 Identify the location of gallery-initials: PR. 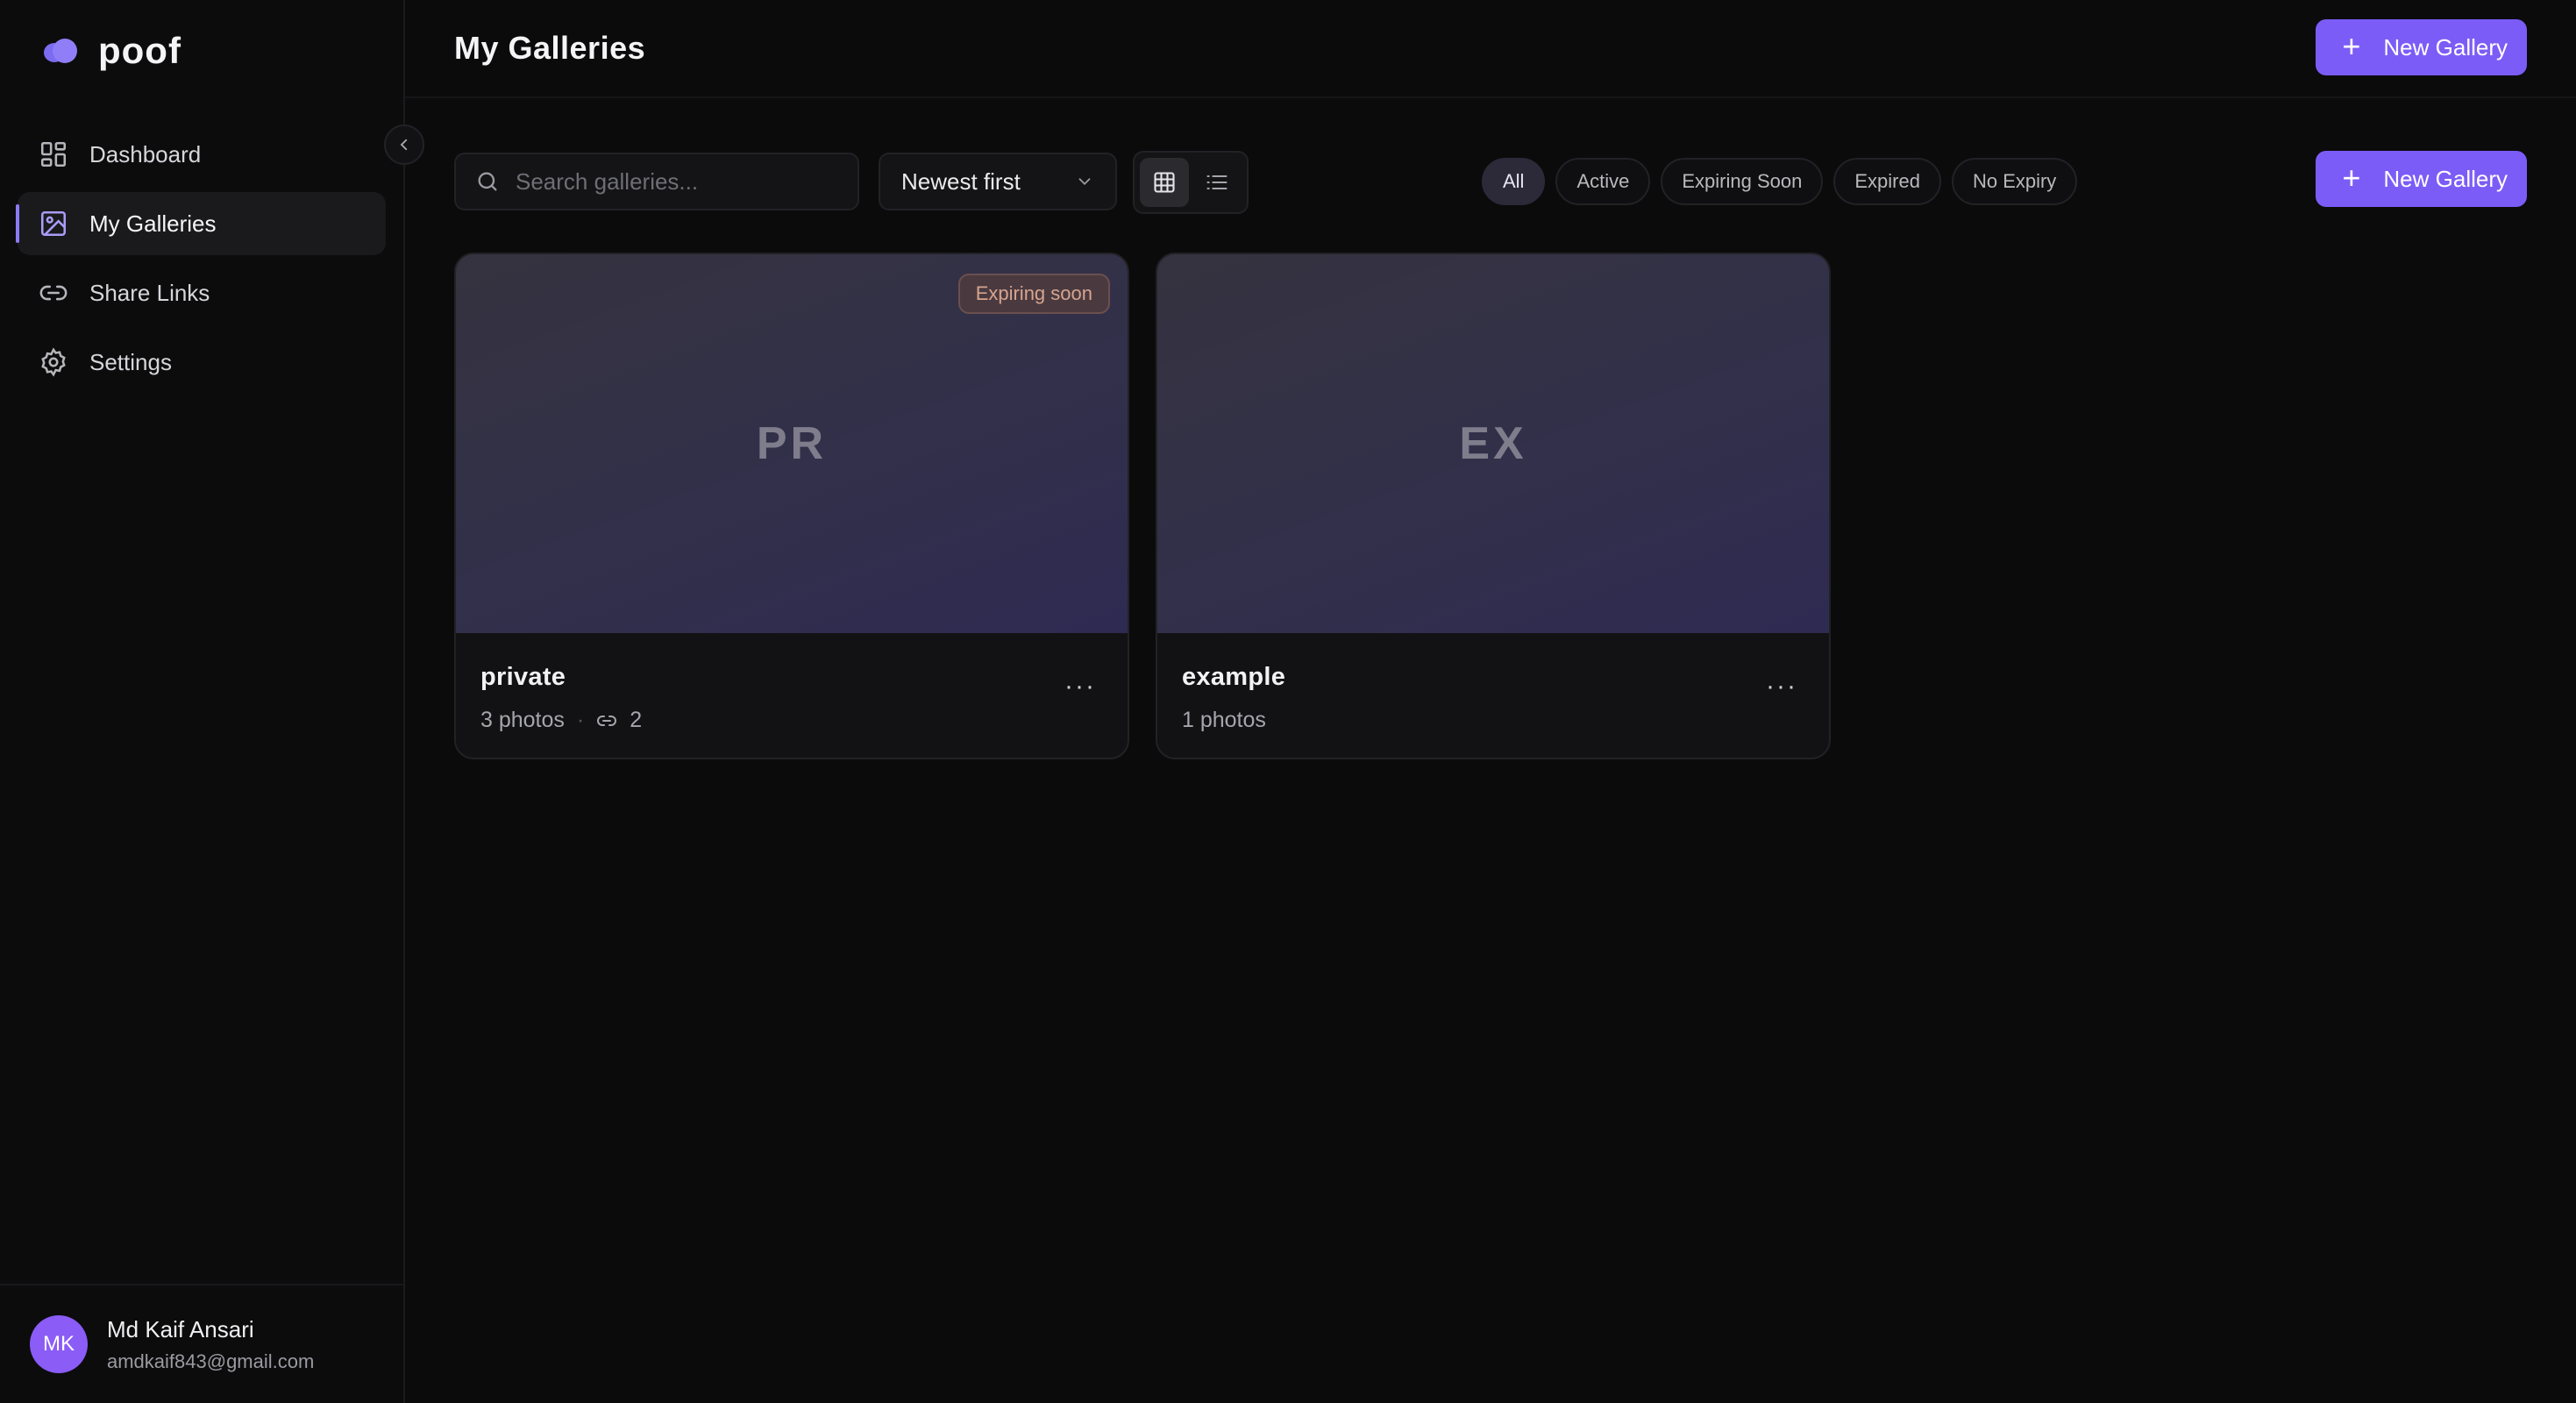
(792, 443).